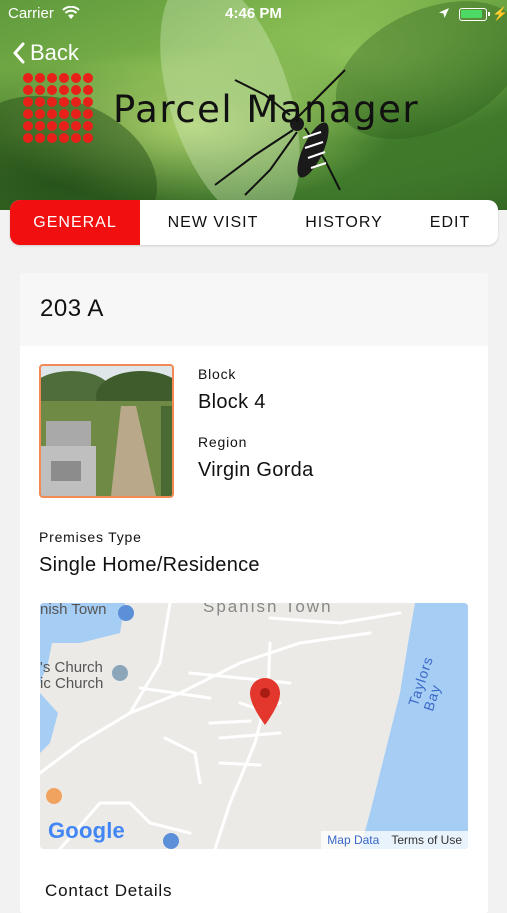  I want to click on contact-details-heading: Contact Details, so click(109, 890).